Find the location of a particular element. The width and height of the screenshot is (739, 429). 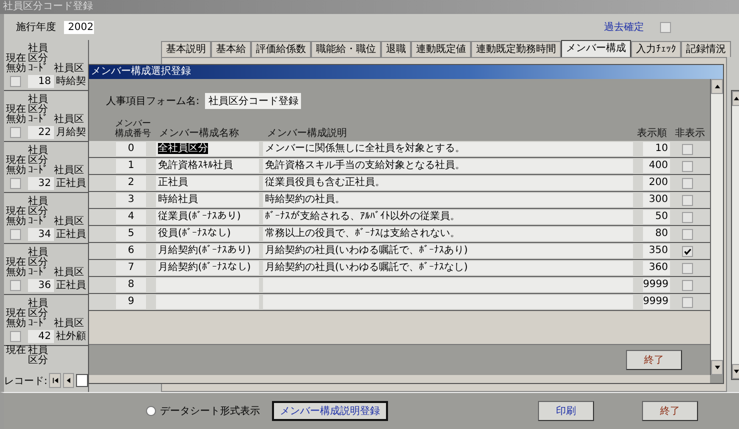

name-field: 従業員(ﾎﾞｰﾅｽあり) is located at coordinates (207, 217).